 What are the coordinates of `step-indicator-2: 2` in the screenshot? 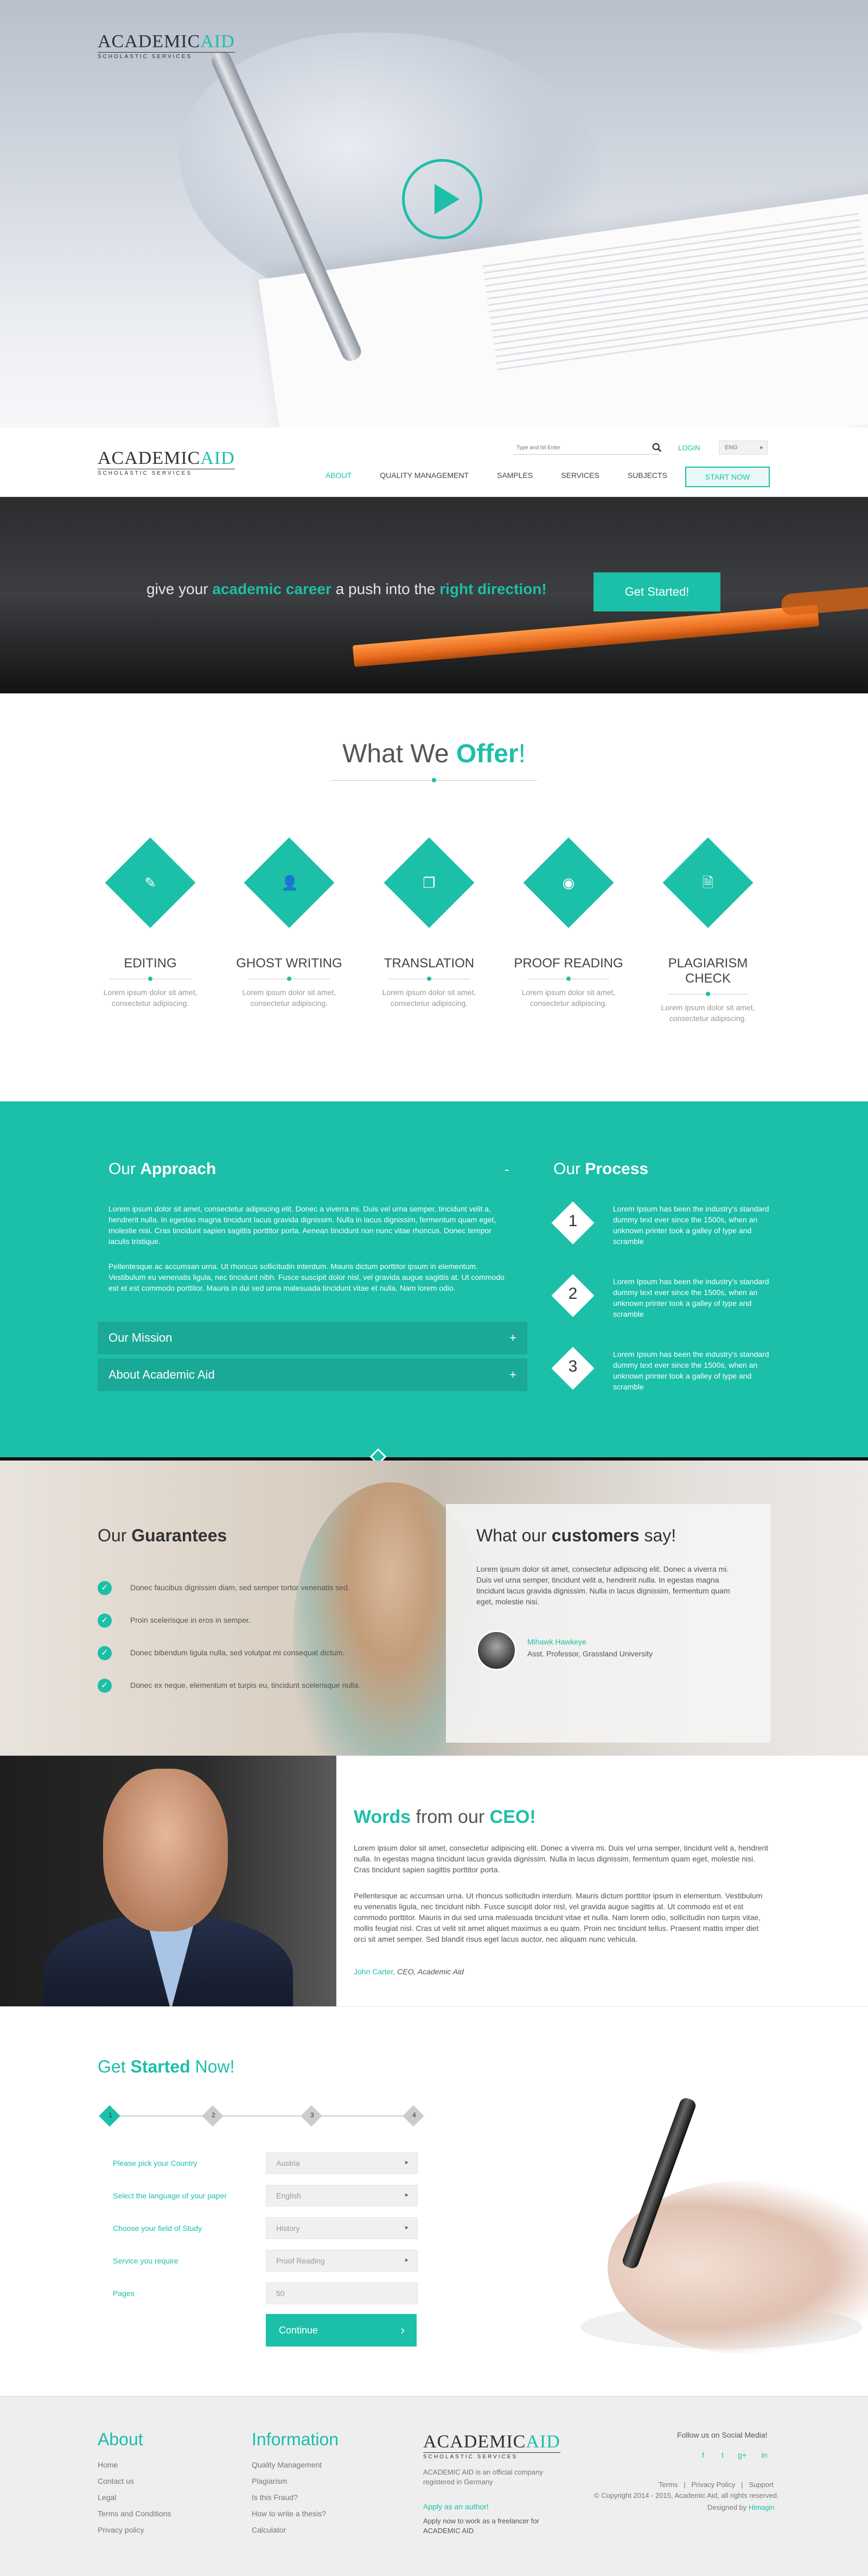 It's located at (213, 2116).